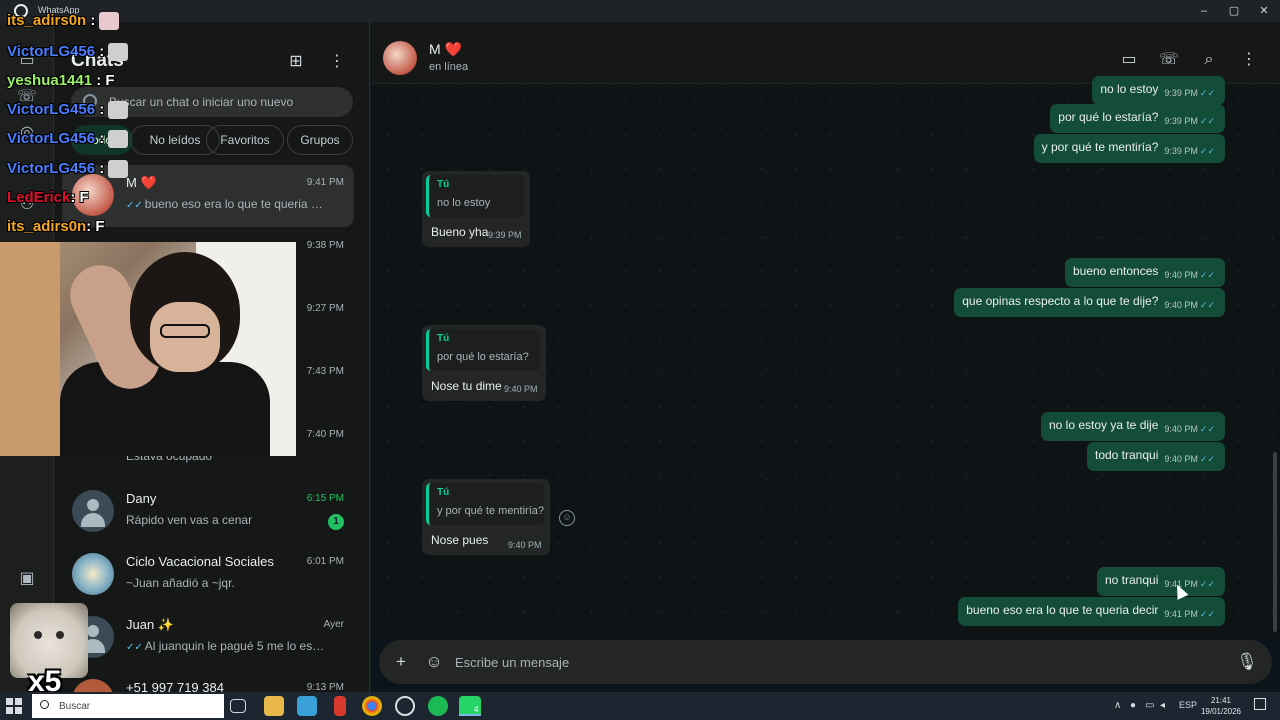 This screenshot has width=1280, height=720. Describe the element at coordinates (1247, 662) in the screenshot. I see `microphone-icon: 🎙` at that location.